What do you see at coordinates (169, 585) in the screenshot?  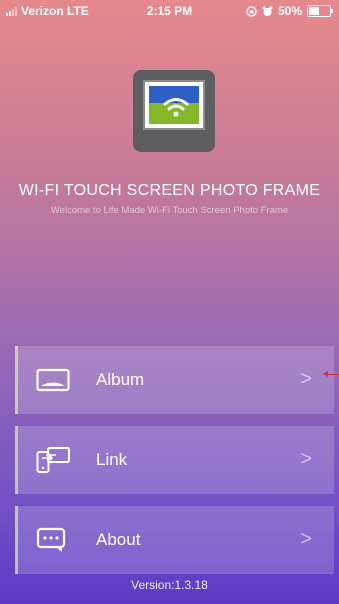 I see `version-label: Version:1.3.18` at bounding box center [169, 585].